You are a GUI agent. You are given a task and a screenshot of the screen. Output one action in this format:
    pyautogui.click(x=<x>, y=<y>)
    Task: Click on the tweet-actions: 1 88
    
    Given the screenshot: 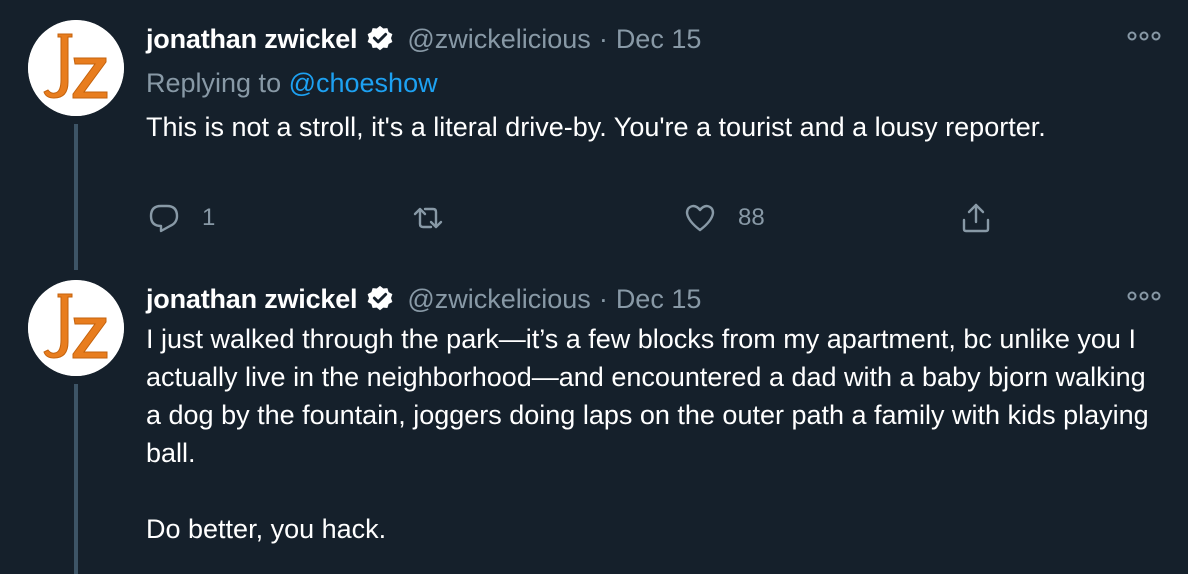 What is the action you would take?
    pyautogui.click(x=576, y=222)
    